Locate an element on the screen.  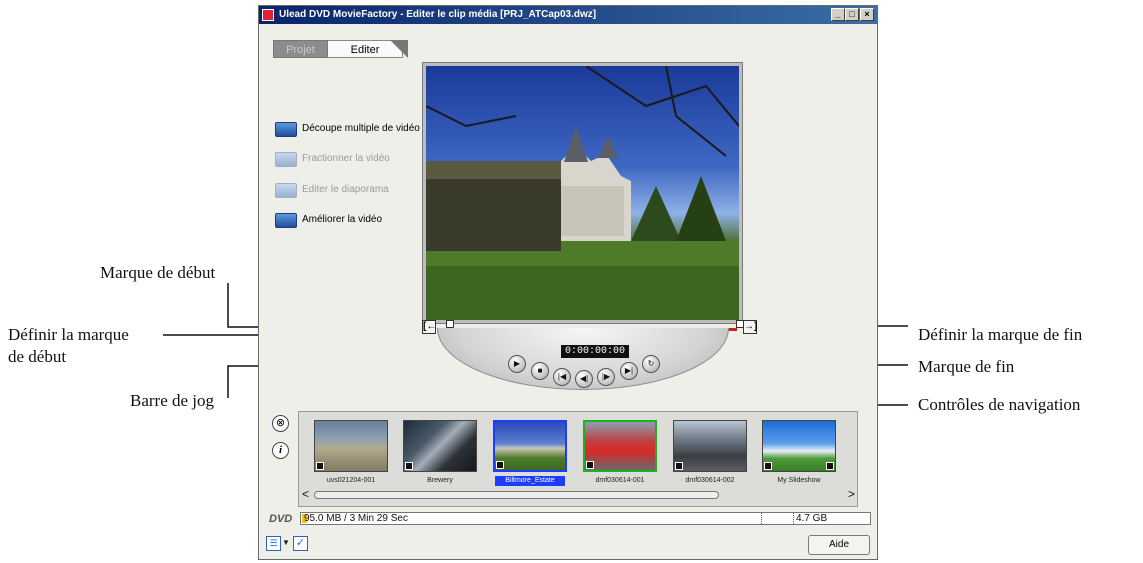
clip-item-active: dmf030614-001 is located at coordinates (620, 454).